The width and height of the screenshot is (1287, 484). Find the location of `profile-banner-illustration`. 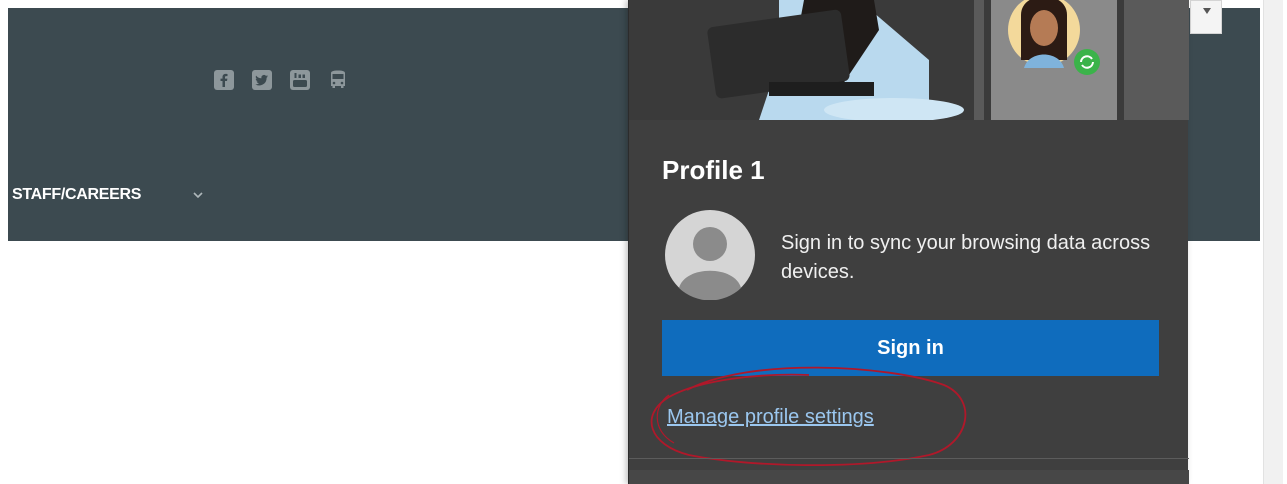

profile-banner-illustration is located at coordinates (909, 60).